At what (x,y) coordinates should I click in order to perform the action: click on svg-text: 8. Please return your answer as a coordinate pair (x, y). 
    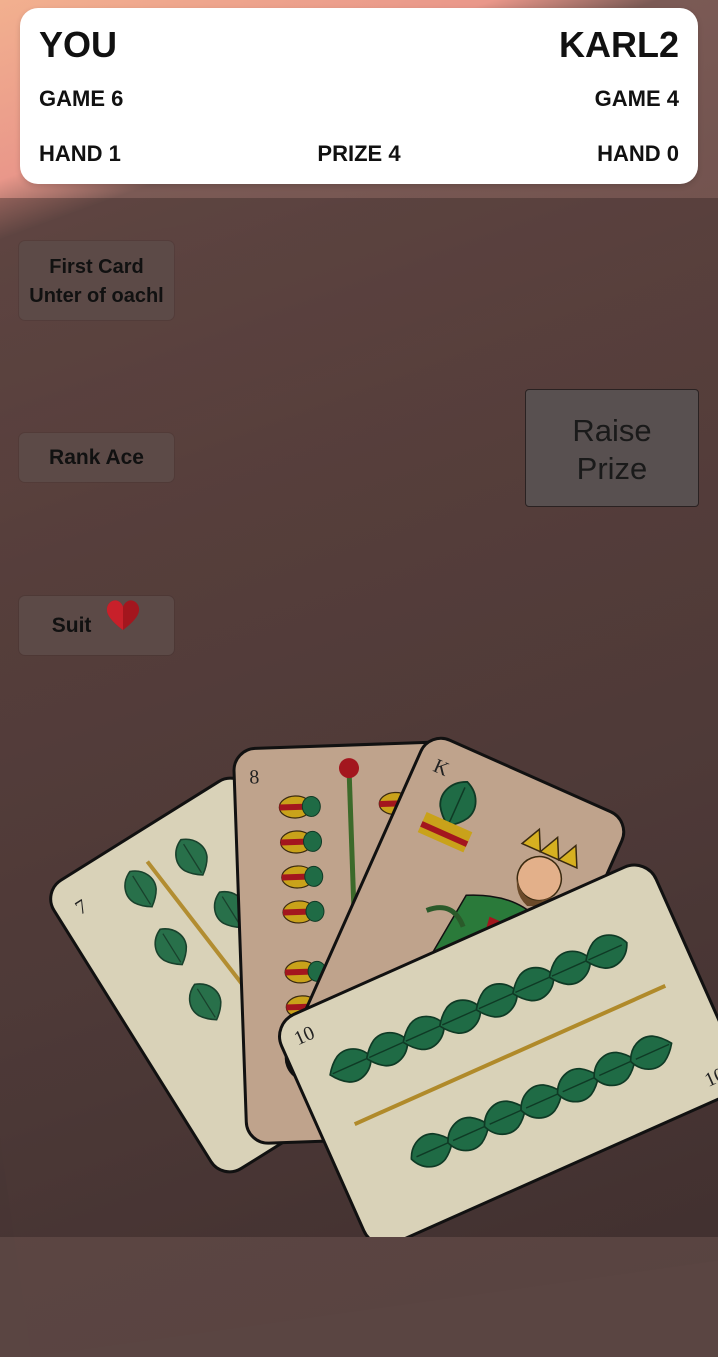
    Looking at the image, I should click on (254, 777).